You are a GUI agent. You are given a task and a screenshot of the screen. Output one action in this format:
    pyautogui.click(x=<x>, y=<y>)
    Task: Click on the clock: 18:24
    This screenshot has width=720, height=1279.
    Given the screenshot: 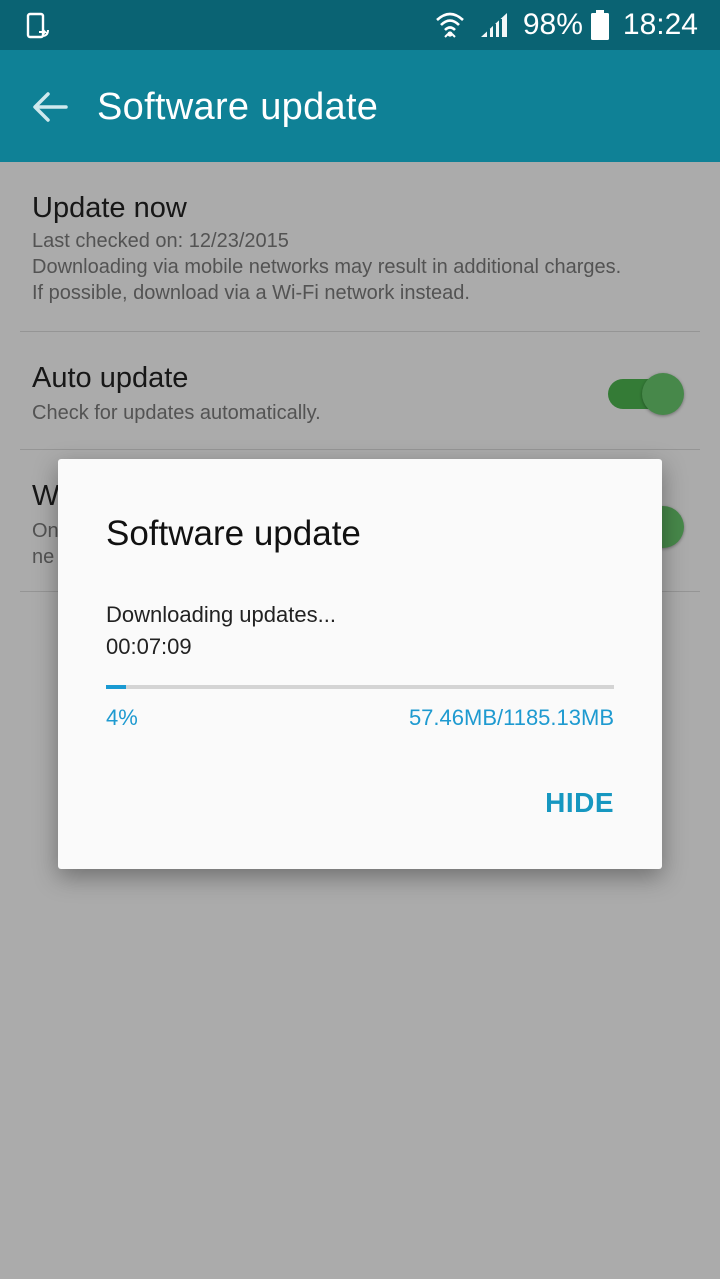 What is the action you would take?
    pyautogui.click(x=660, y=24)
    